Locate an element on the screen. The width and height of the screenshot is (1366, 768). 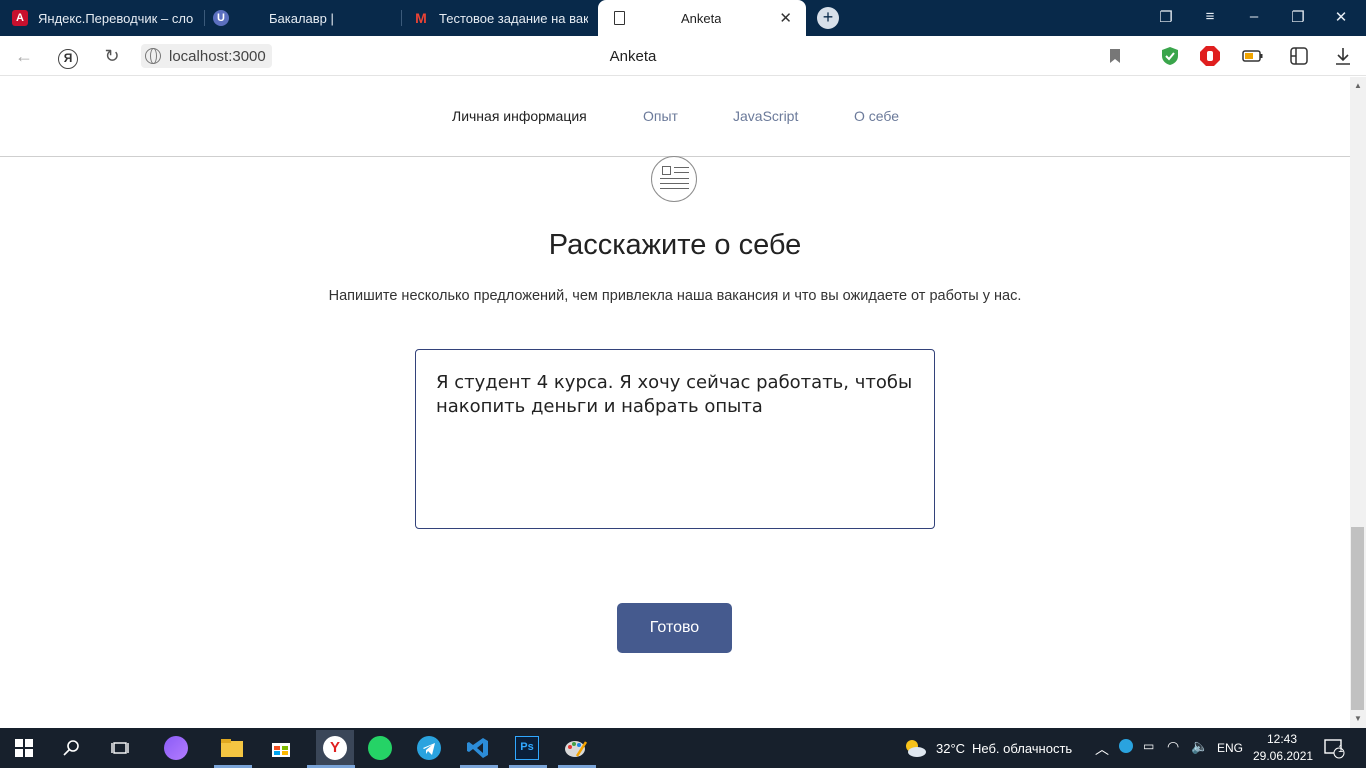
bookmark-icon is located at coordinates (1115, 56).